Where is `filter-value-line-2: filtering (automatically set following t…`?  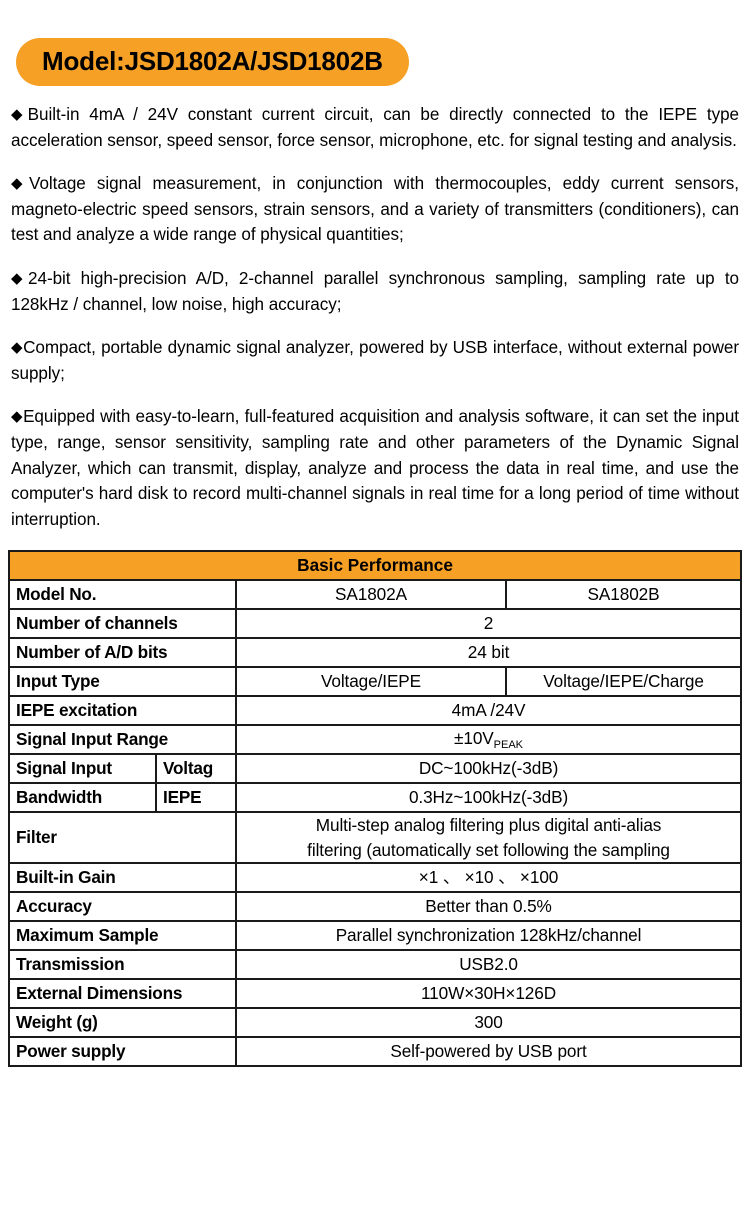 filter-value-line-2: filtering (automatically set following t… is located at coordinates (488, 849).